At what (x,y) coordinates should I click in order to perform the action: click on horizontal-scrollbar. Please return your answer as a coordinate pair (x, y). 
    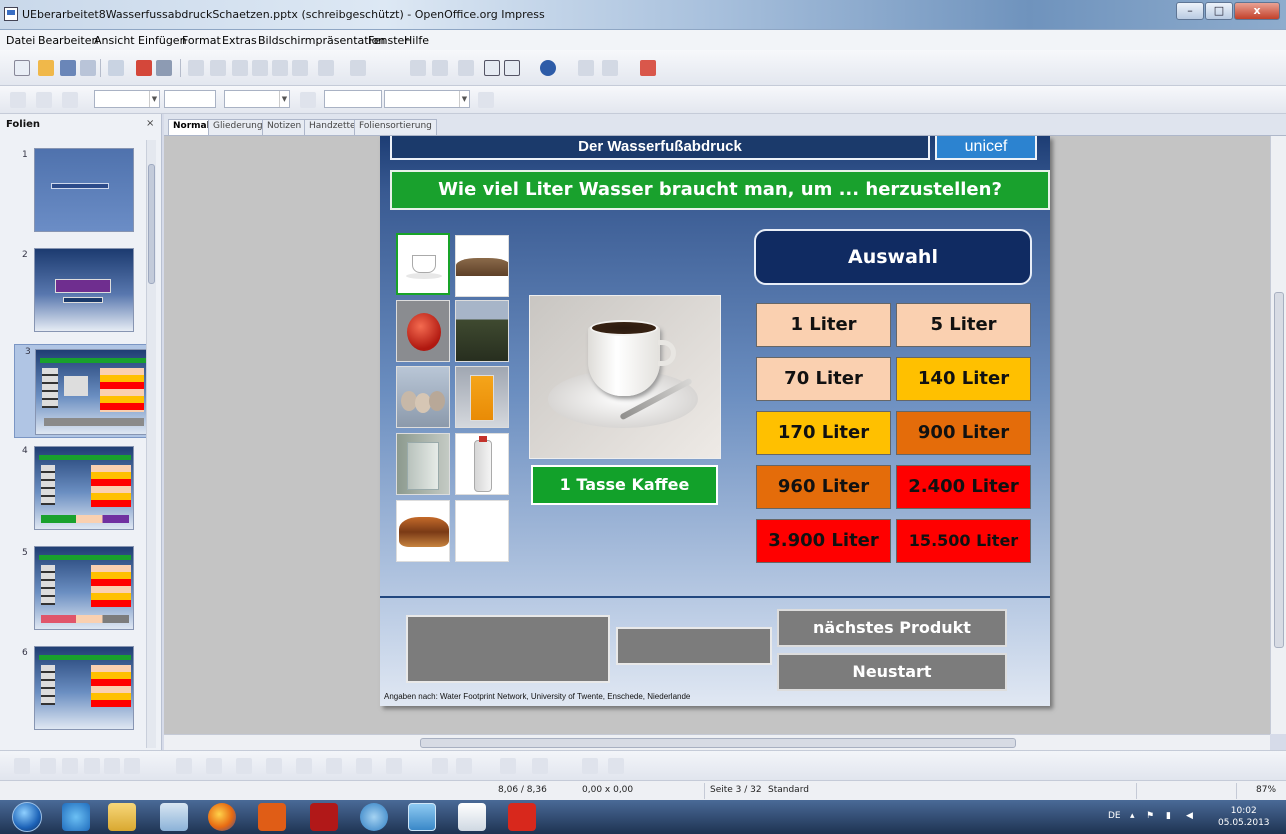
    Looking at the image, I should click on (717, 742).